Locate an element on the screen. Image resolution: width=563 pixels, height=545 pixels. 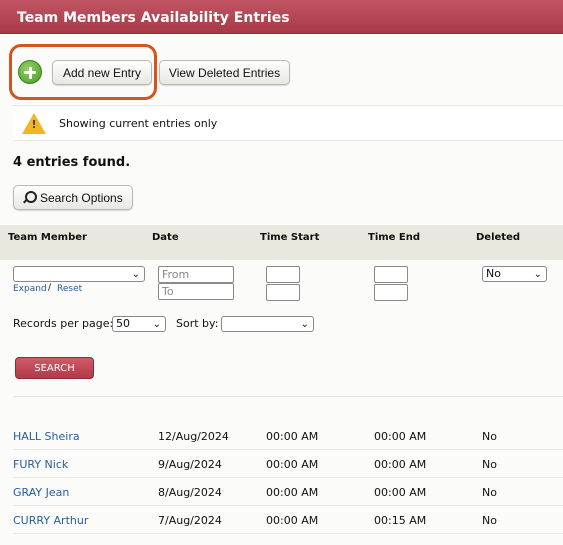
add-new-entry-button: Add new Entry is located at coordinates (102, 72).